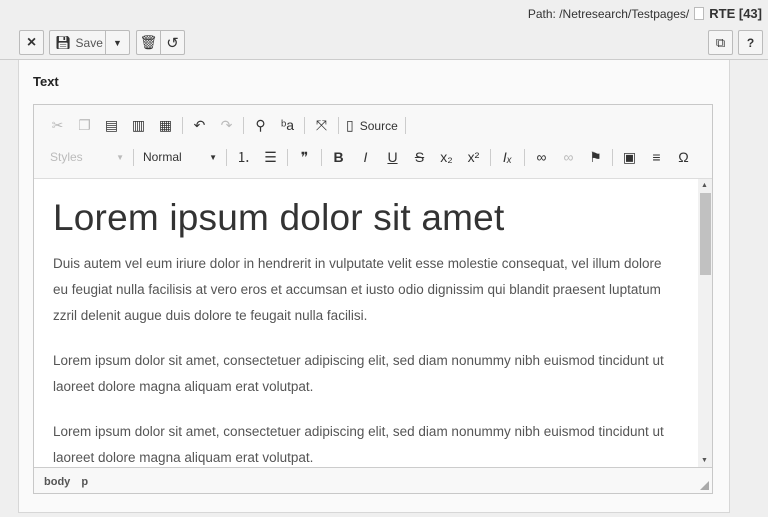 The height and width of the screenshot is (517, 768). I want to click on styles-dropdown: Styles ▼, so click(87, 157).